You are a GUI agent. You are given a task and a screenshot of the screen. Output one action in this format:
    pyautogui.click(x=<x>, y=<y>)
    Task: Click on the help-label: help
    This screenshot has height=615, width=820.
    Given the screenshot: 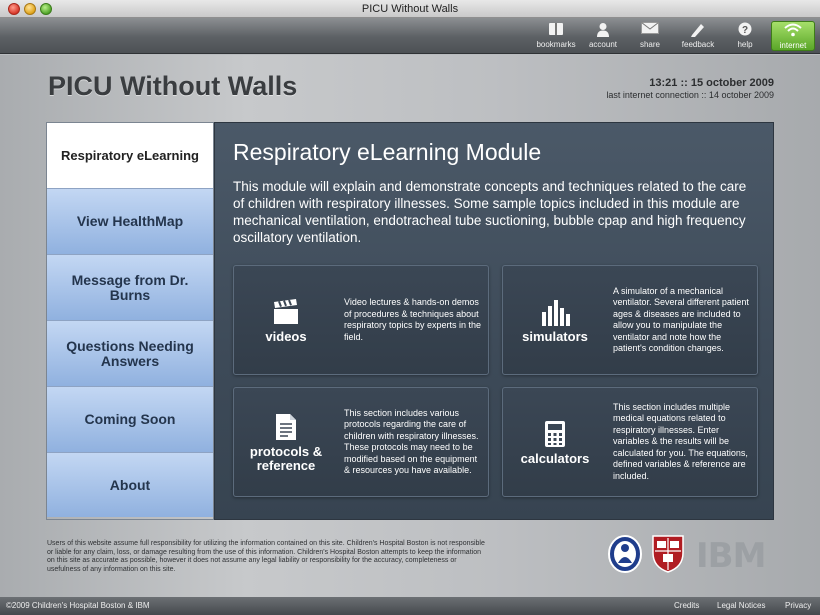 What is the action you would take?
    pyautogui.click(x=745, y=44)
    